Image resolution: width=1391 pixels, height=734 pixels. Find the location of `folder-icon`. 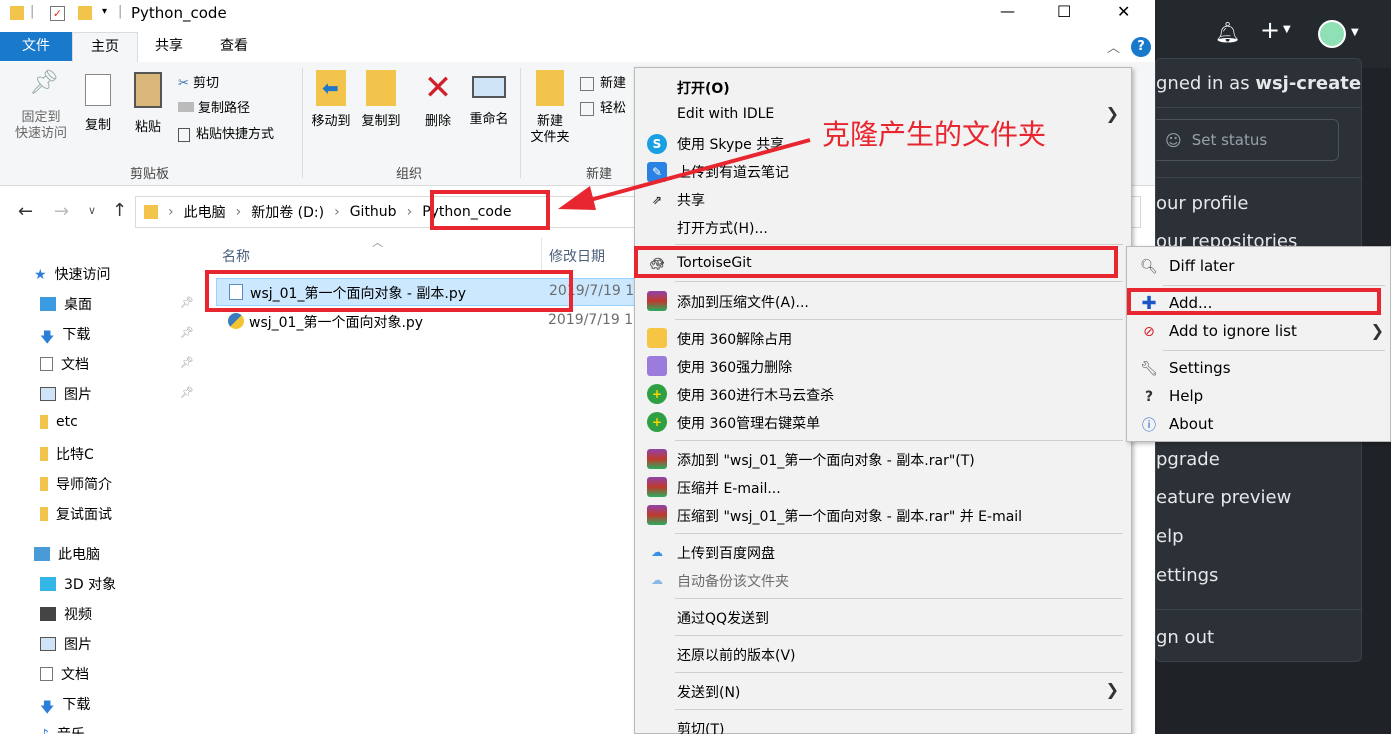

folder-icon is located at coordinates (44, 454).